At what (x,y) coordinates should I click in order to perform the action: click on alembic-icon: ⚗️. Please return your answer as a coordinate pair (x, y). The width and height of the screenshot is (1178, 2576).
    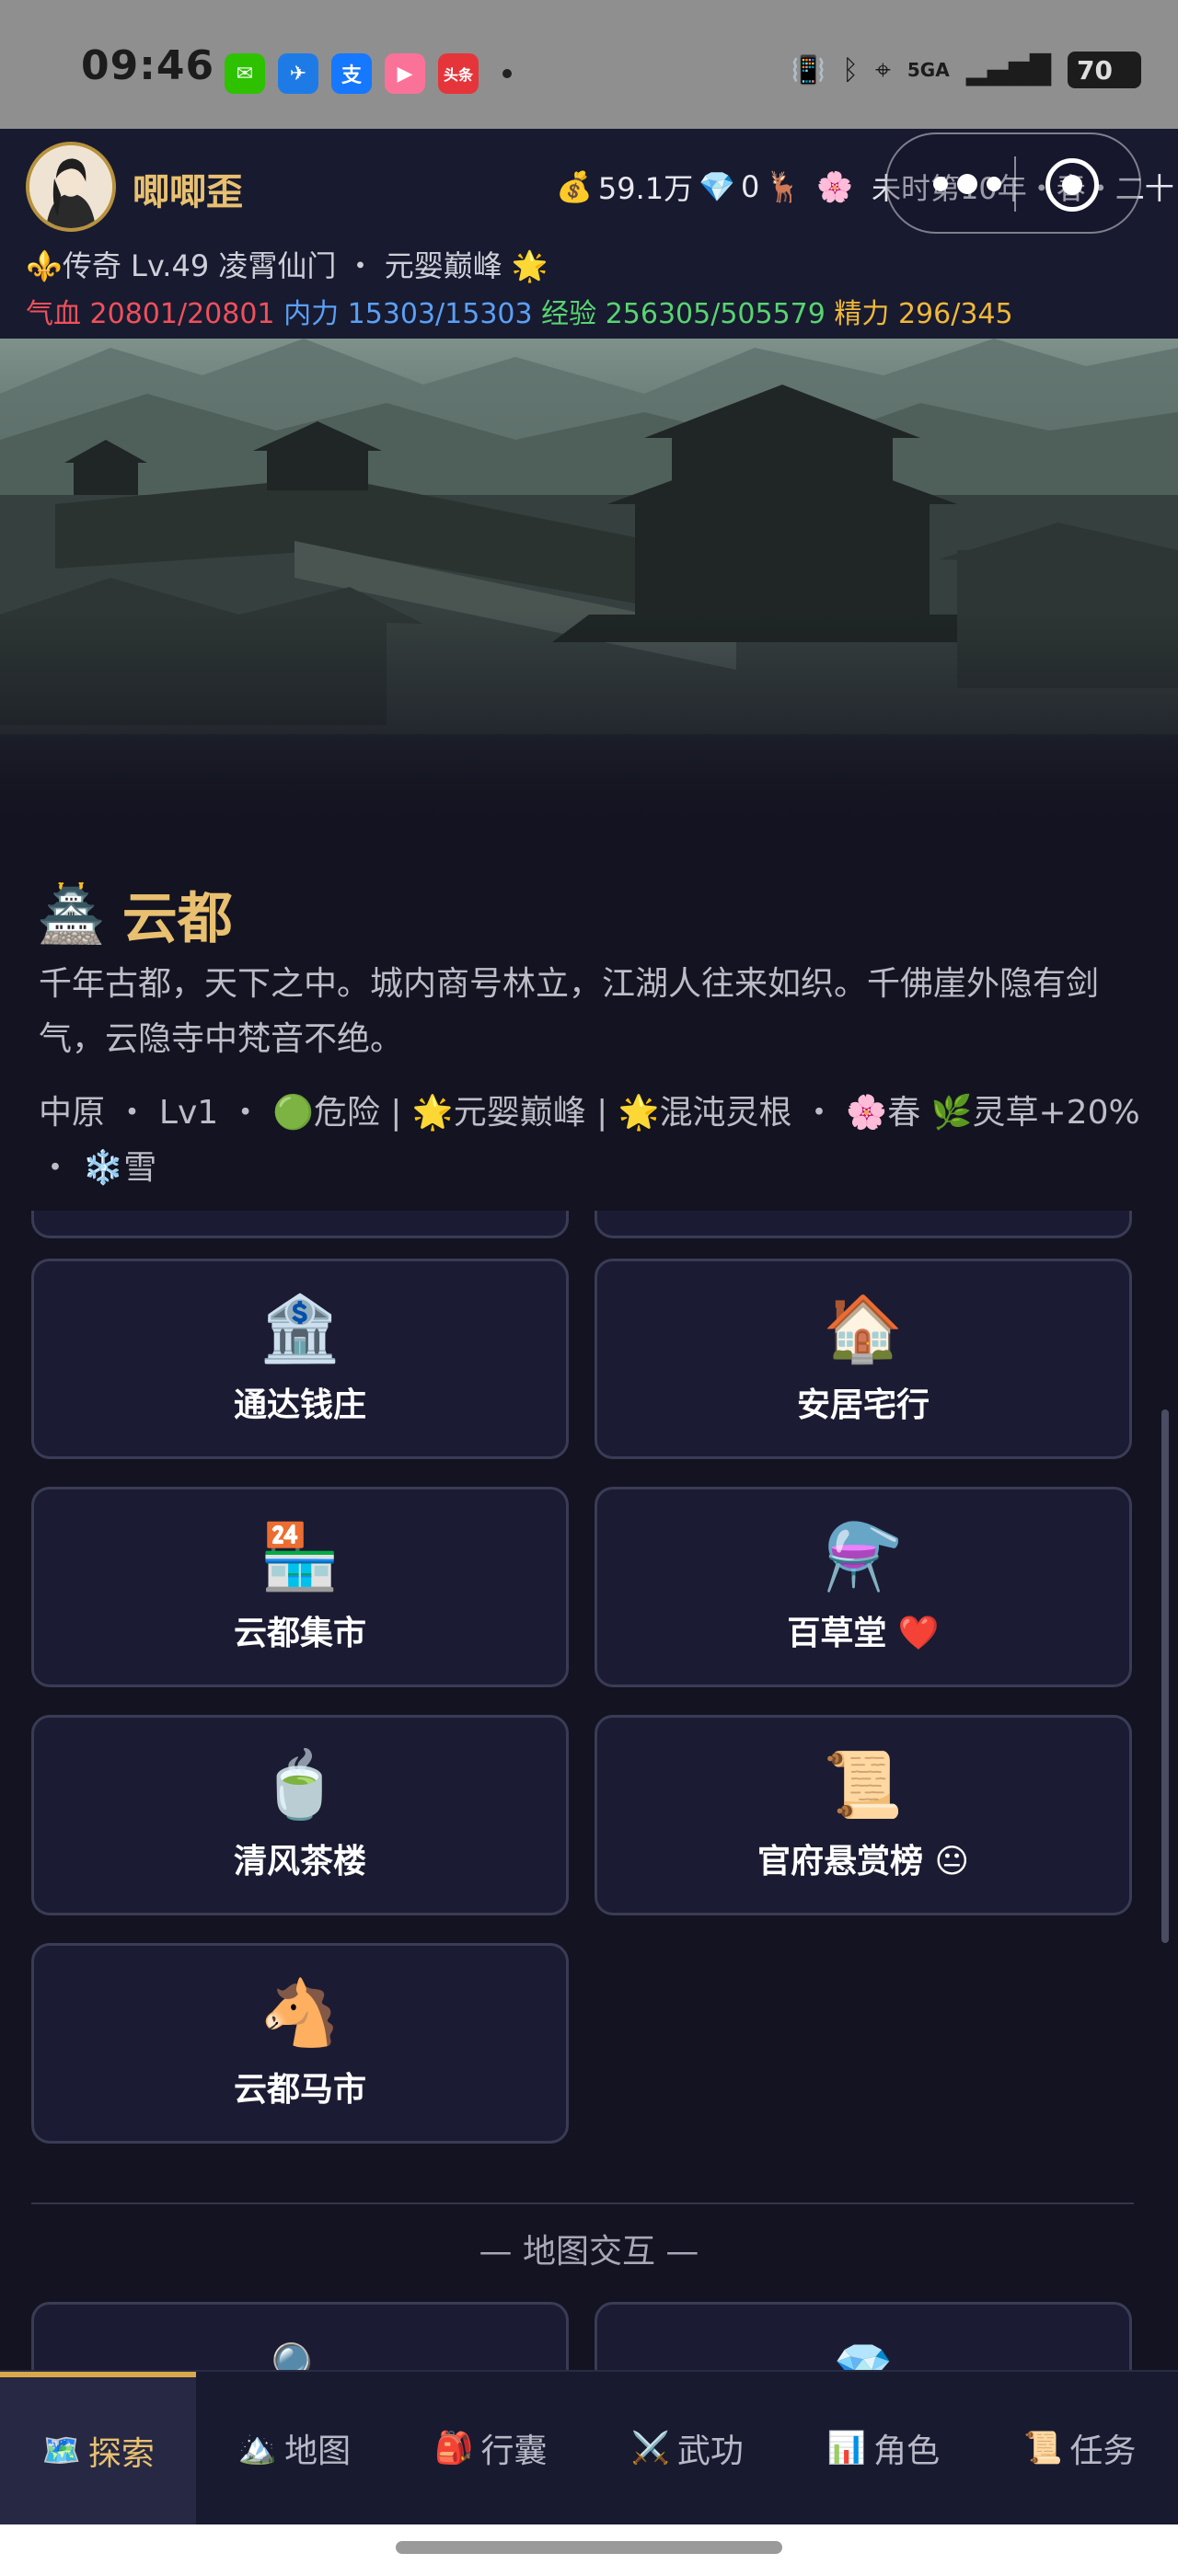
    Looking at the image, I should click on (863, 1556).